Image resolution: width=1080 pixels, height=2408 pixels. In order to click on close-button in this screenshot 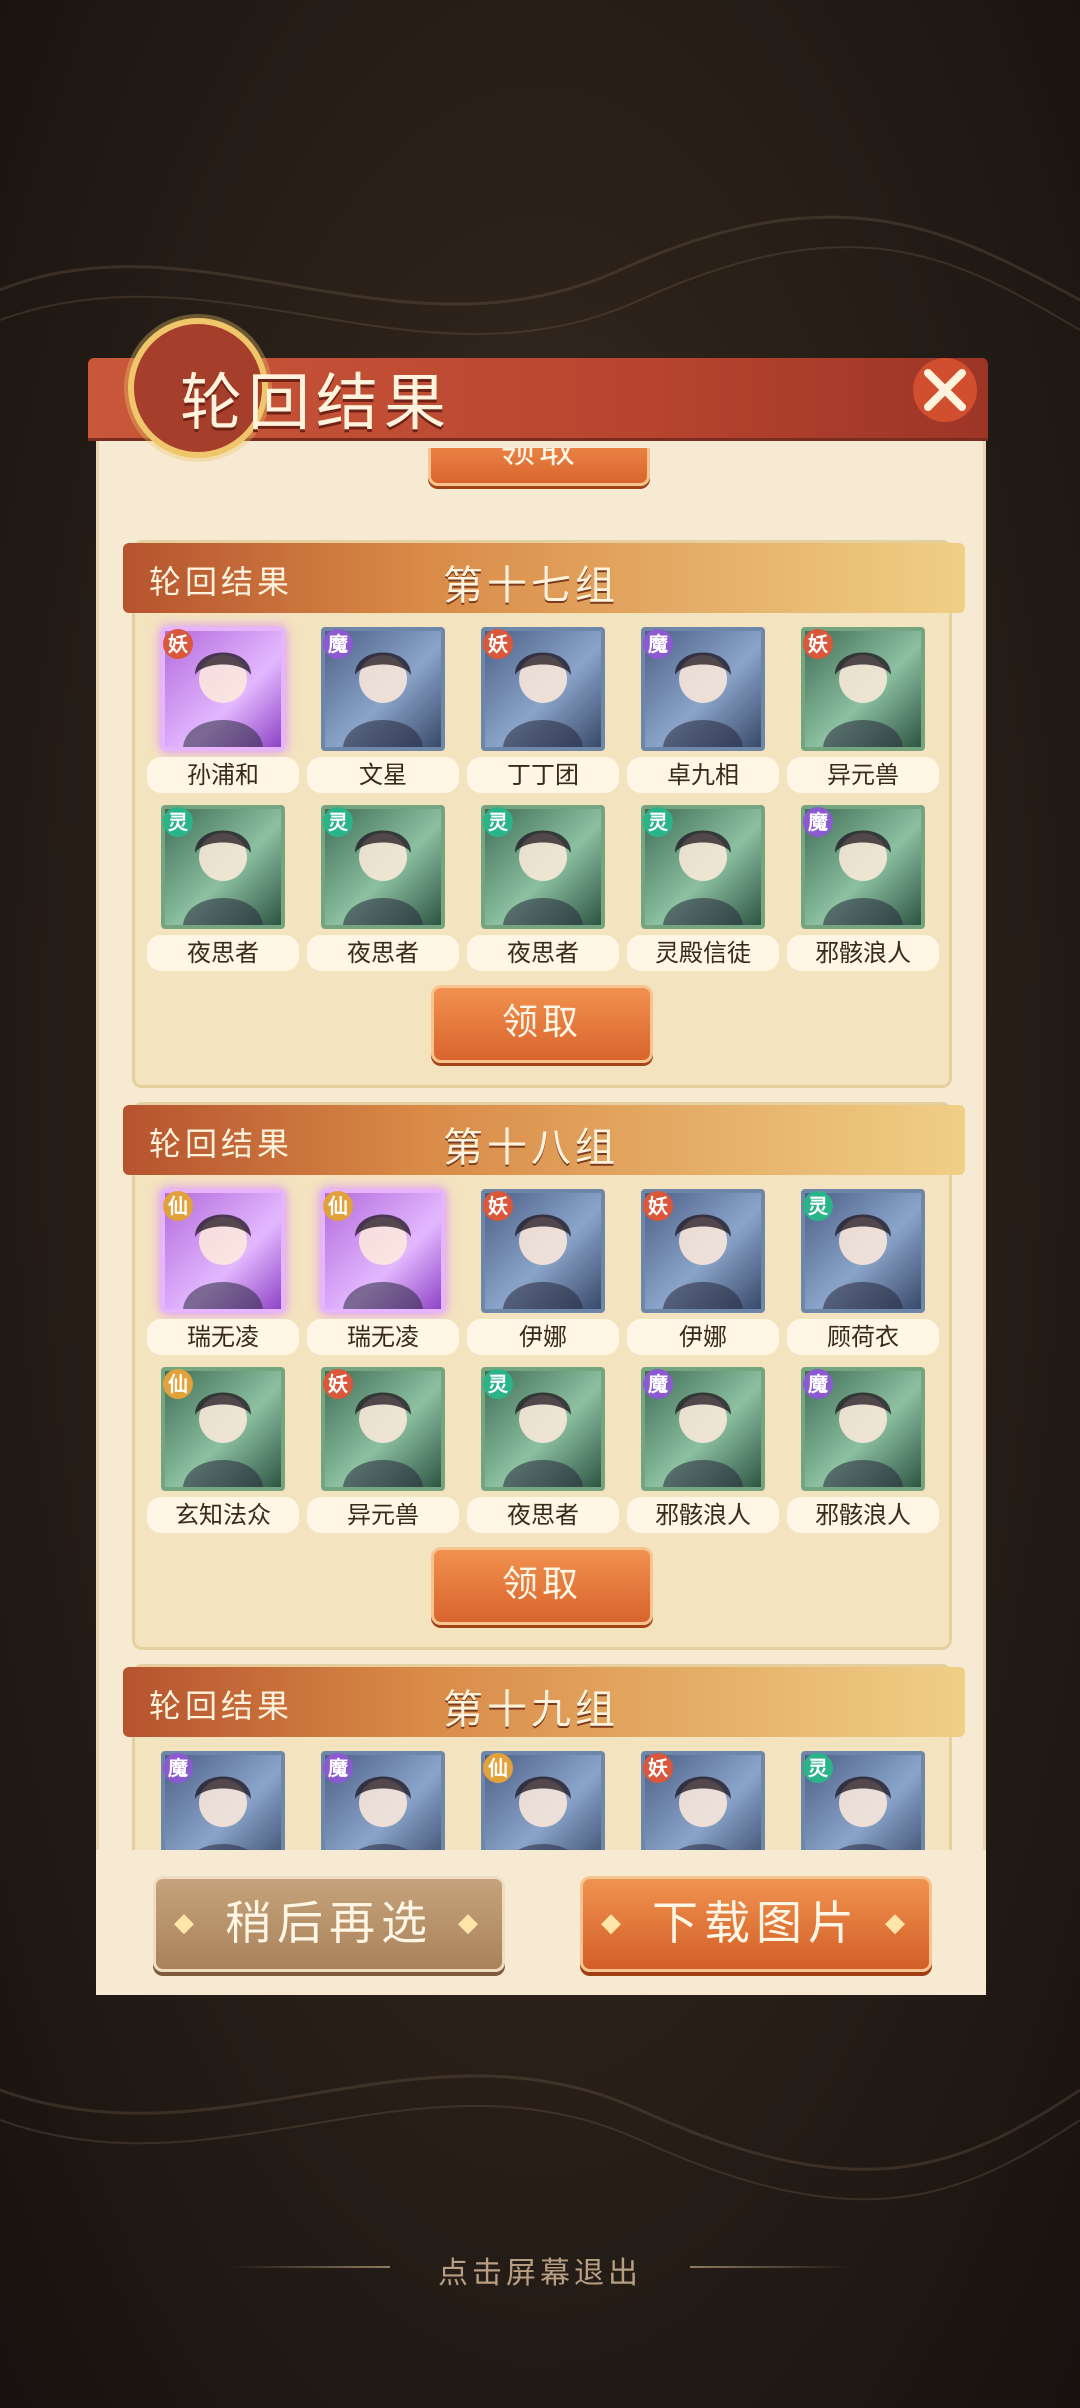, I will do `click(945, 390)`.